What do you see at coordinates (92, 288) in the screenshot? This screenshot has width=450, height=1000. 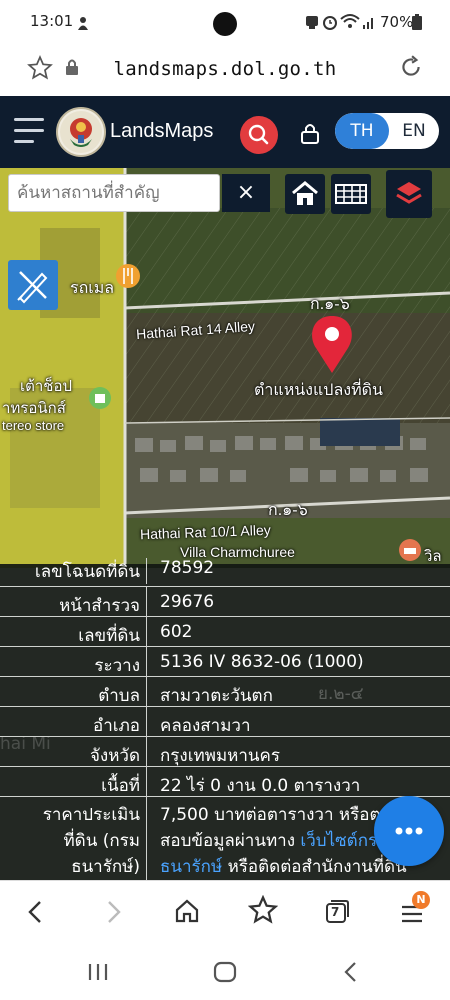 I see `map-label-shop: รถเมล` at bounding box center [92, 288].